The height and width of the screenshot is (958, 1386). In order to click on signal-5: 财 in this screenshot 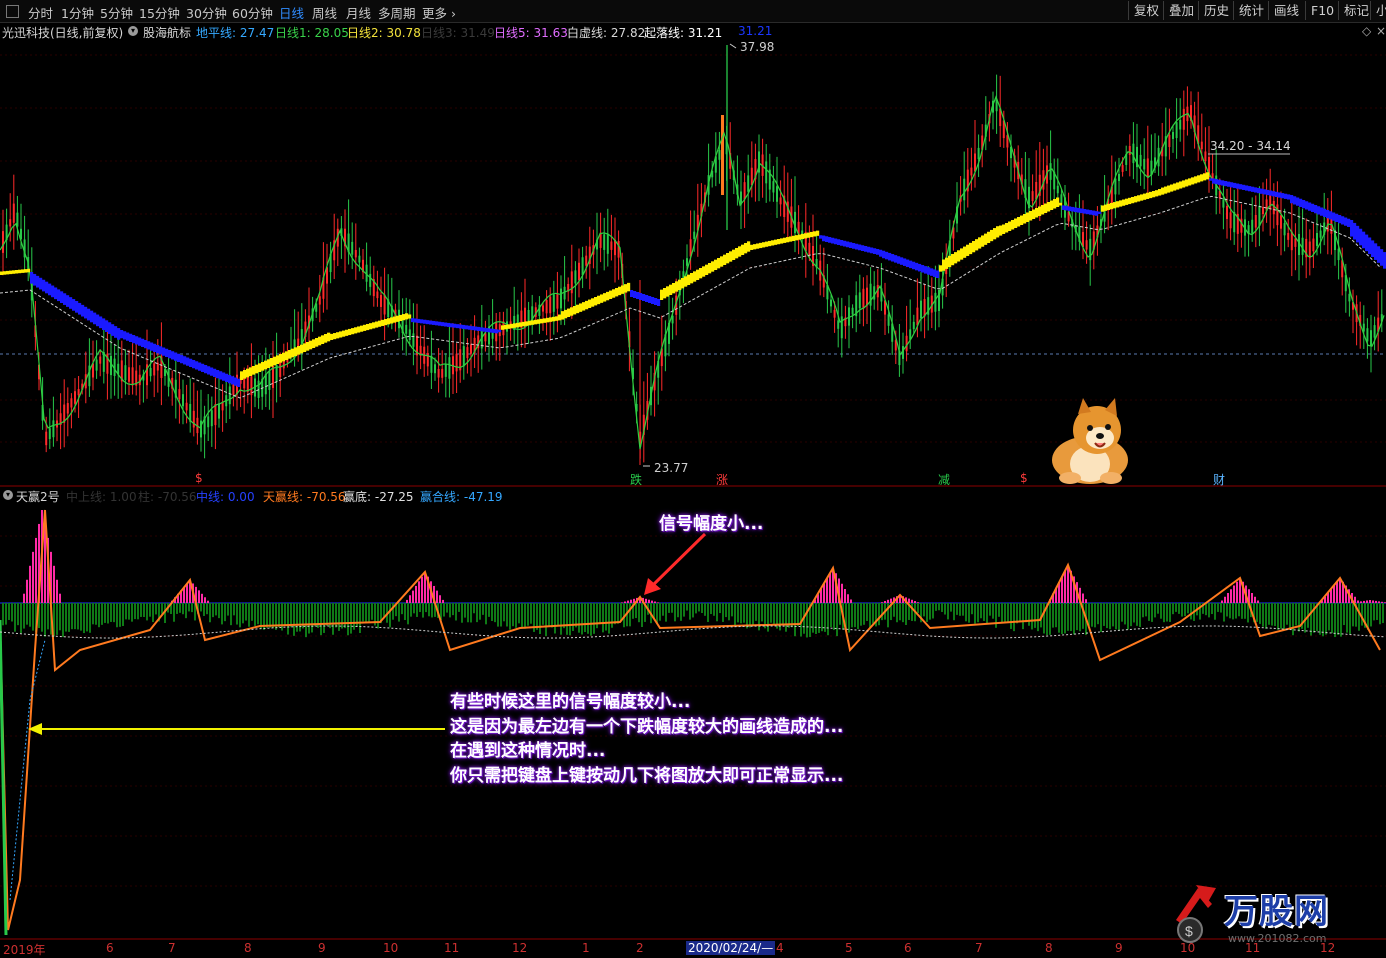, I will do `click(1219, 480)`.